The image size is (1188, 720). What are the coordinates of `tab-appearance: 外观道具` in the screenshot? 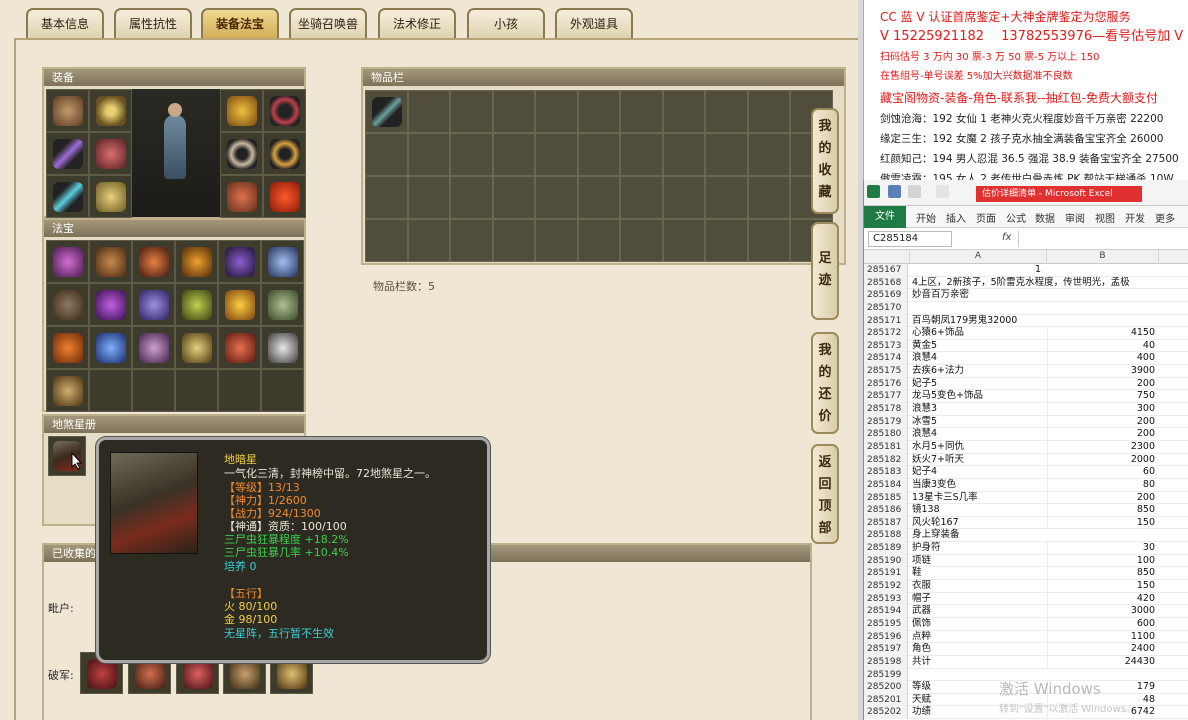 It's located at (594, 23).